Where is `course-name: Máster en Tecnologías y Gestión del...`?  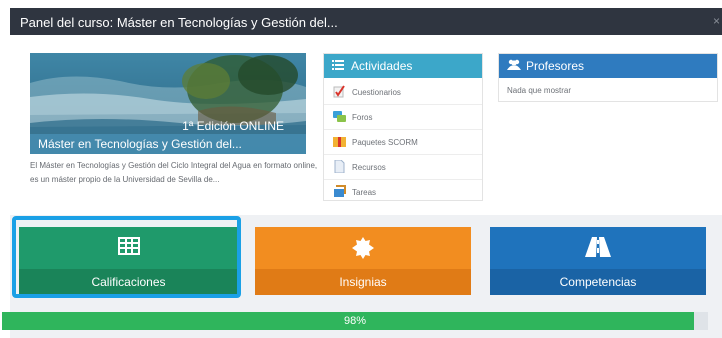 course-name: Máster en Tecnologías y Gestión del... is located at coordinates (140, 144).